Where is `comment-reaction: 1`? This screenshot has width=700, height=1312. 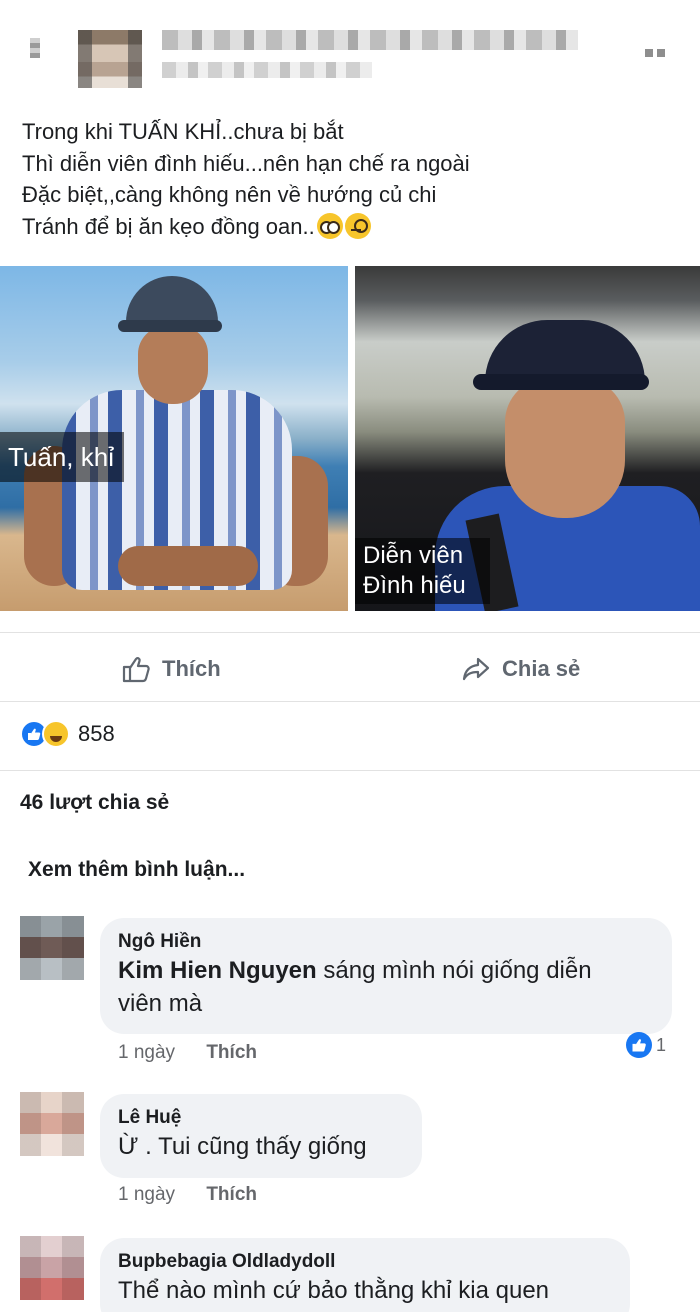
comment-reaction: 1 is located at coordinates (646, 1045).